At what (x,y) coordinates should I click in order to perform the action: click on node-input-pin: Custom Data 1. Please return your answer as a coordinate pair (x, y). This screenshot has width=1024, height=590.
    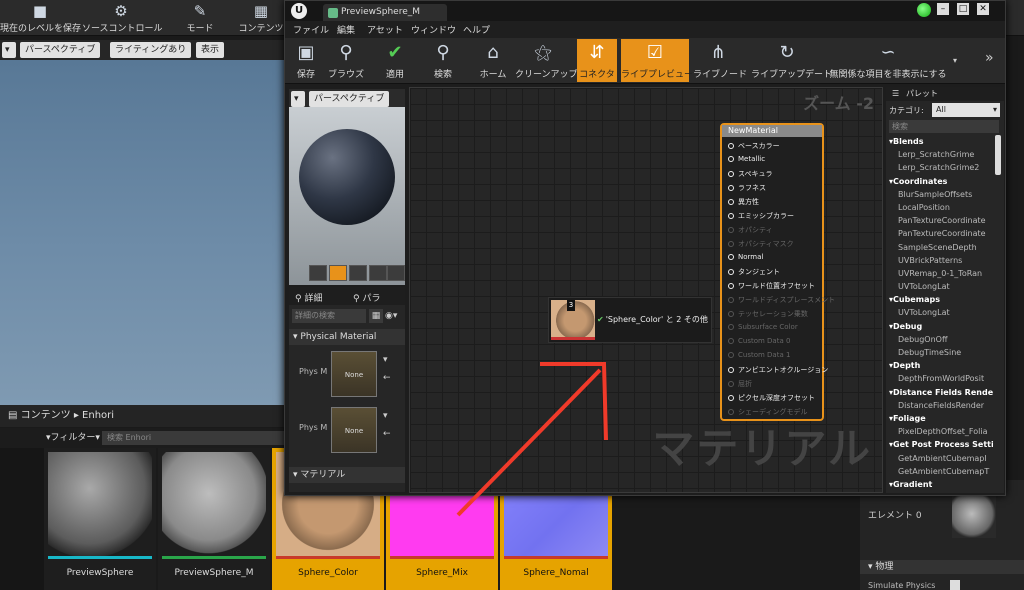
    Looking at the image, I should click on (759, 355).